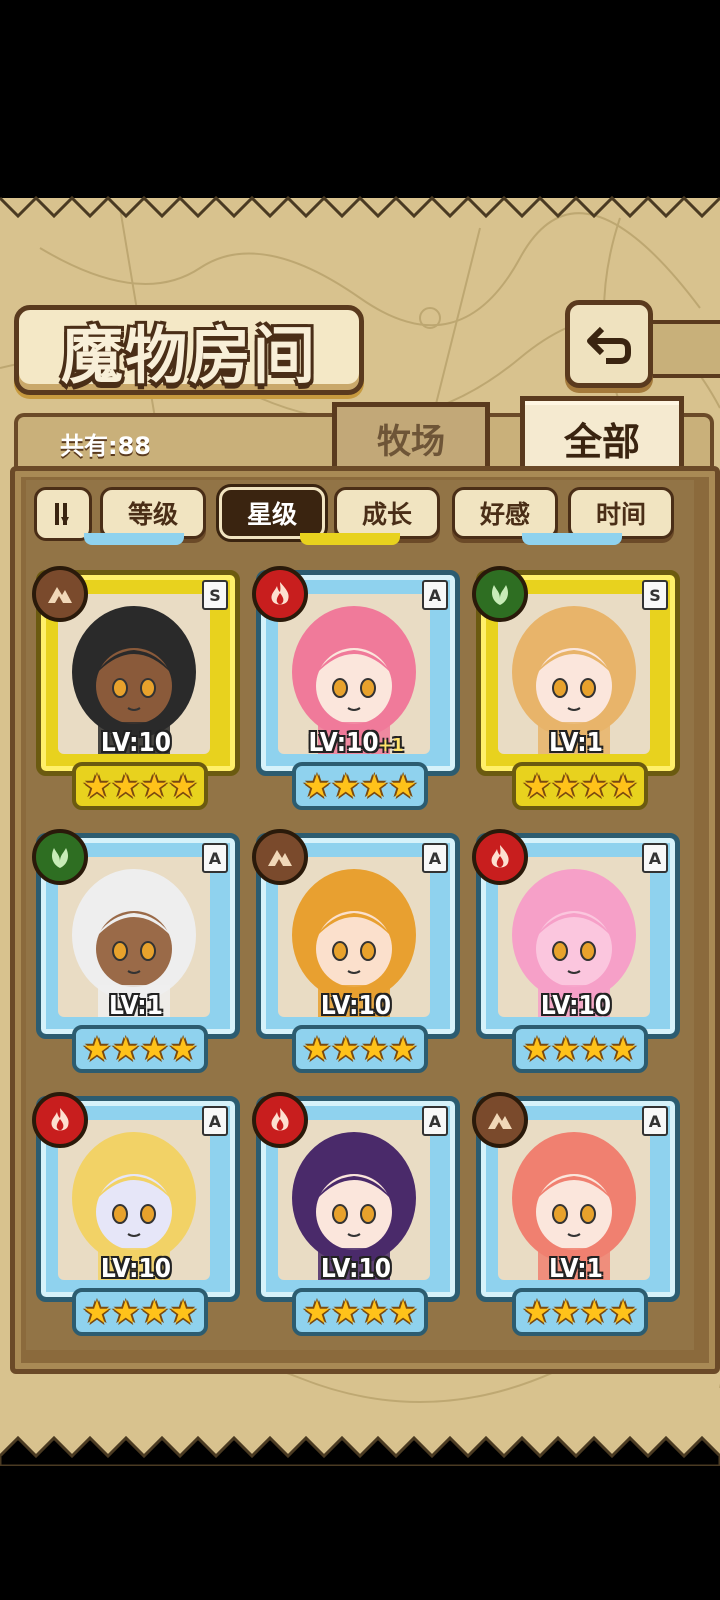 The height and width of the screenshot is (1600, 720). Describe the element at coordinates (360, 1451) in the screenshot. I see `torn-edge-bottom` at that location.